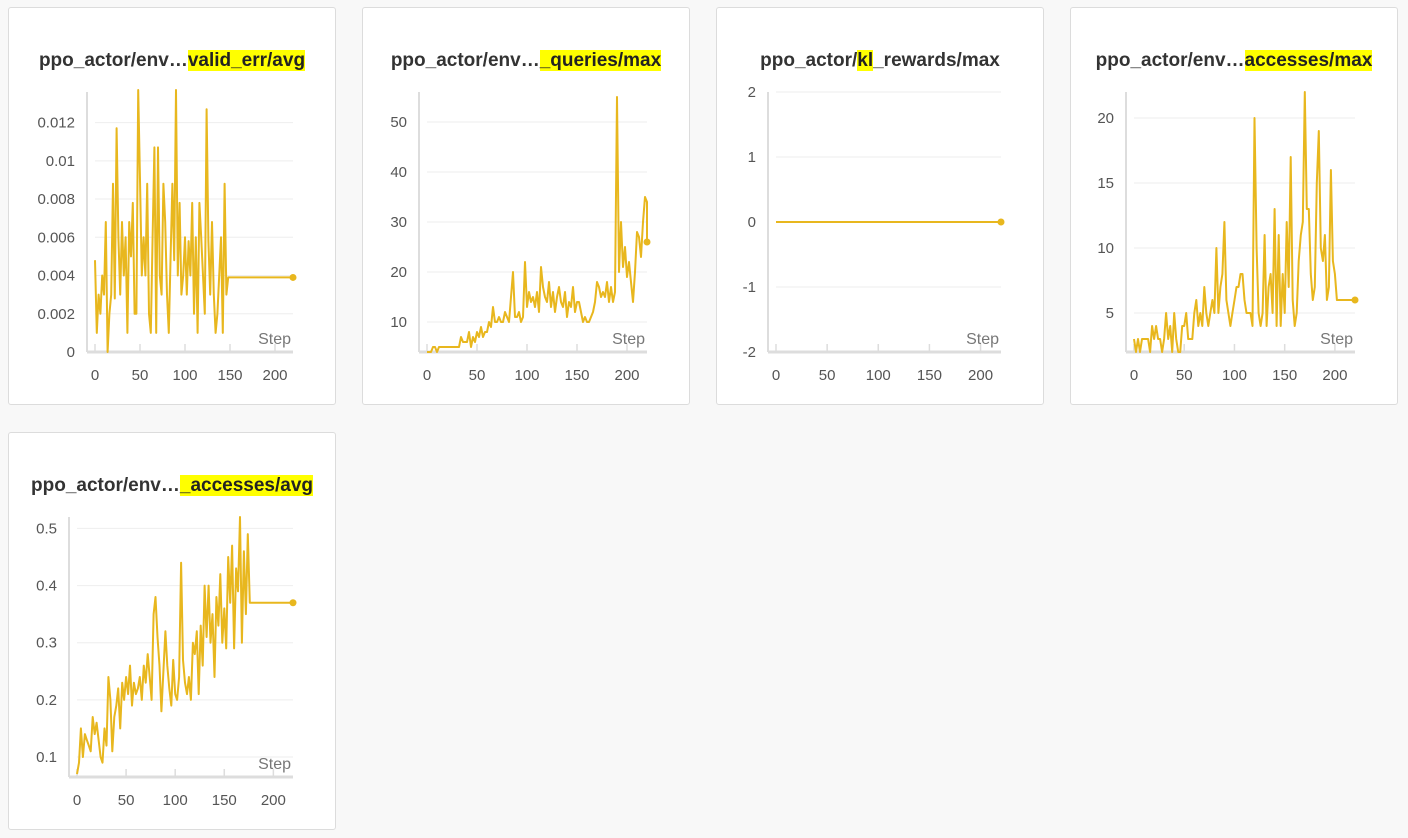 The image size is (1408, 838). I want to click on y-tick-label: 40, so click(398, 172).